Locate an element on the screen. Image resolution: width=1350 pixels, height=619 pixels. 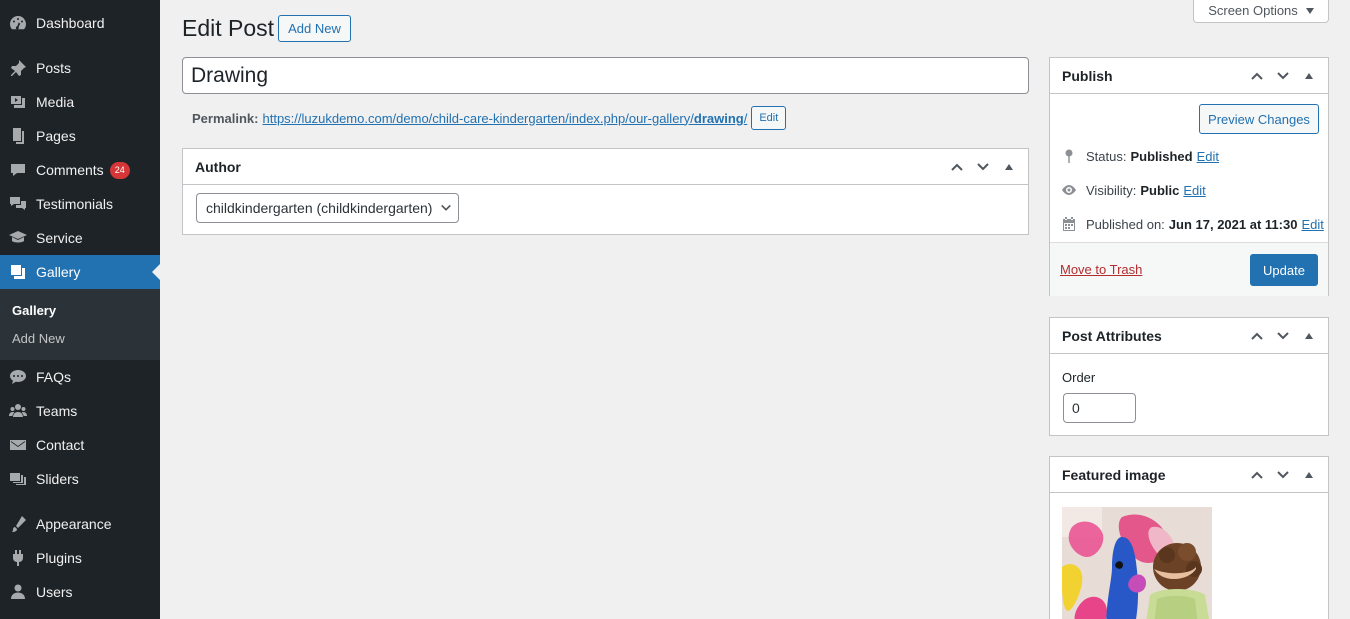
publish-postbox-header: Publish is located at coordinates (1189, 76).